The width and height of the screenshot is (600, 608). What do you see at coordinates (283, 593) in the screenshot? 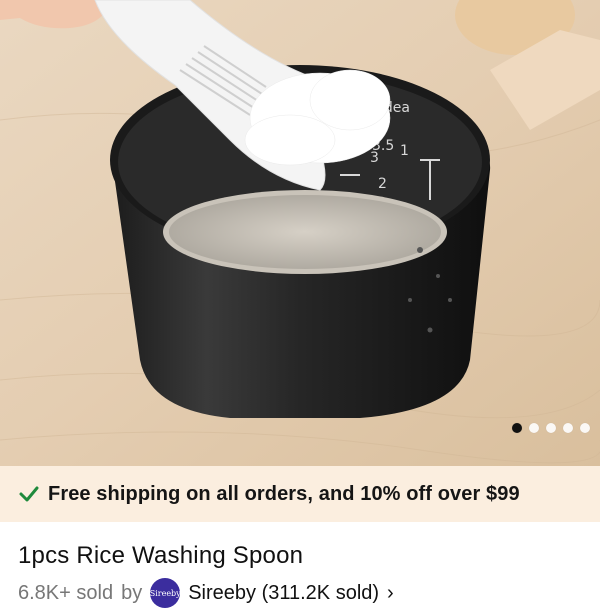
I see `store-name-link: Sireeby (311.2K sold)` at bounding box center [283, 593].